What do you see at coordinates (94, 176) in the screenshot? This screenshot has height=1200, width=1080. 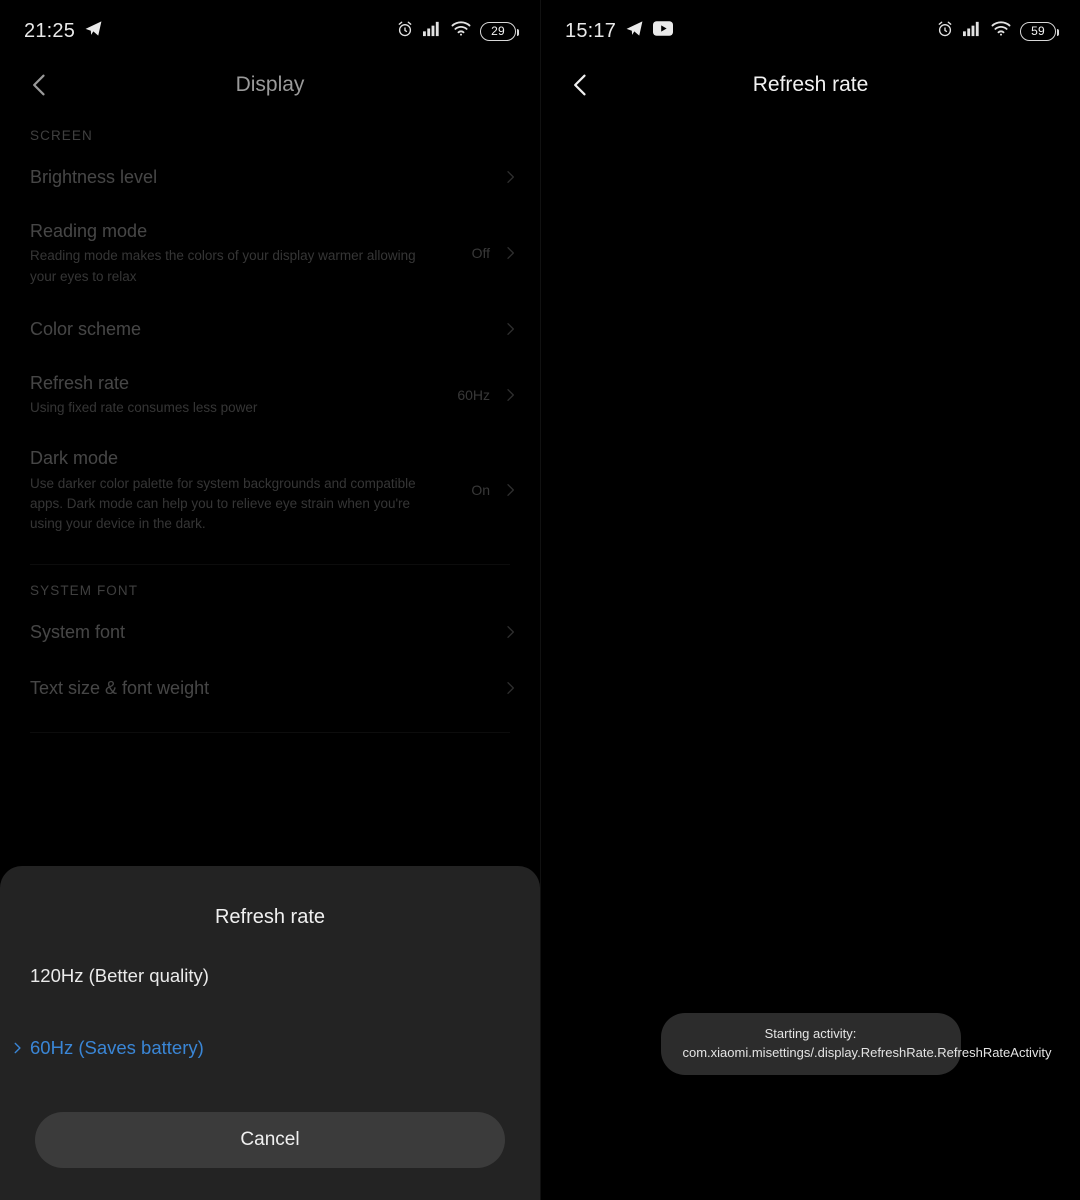 I see `row-title: Brightness level` at bounding box center [94, 176].